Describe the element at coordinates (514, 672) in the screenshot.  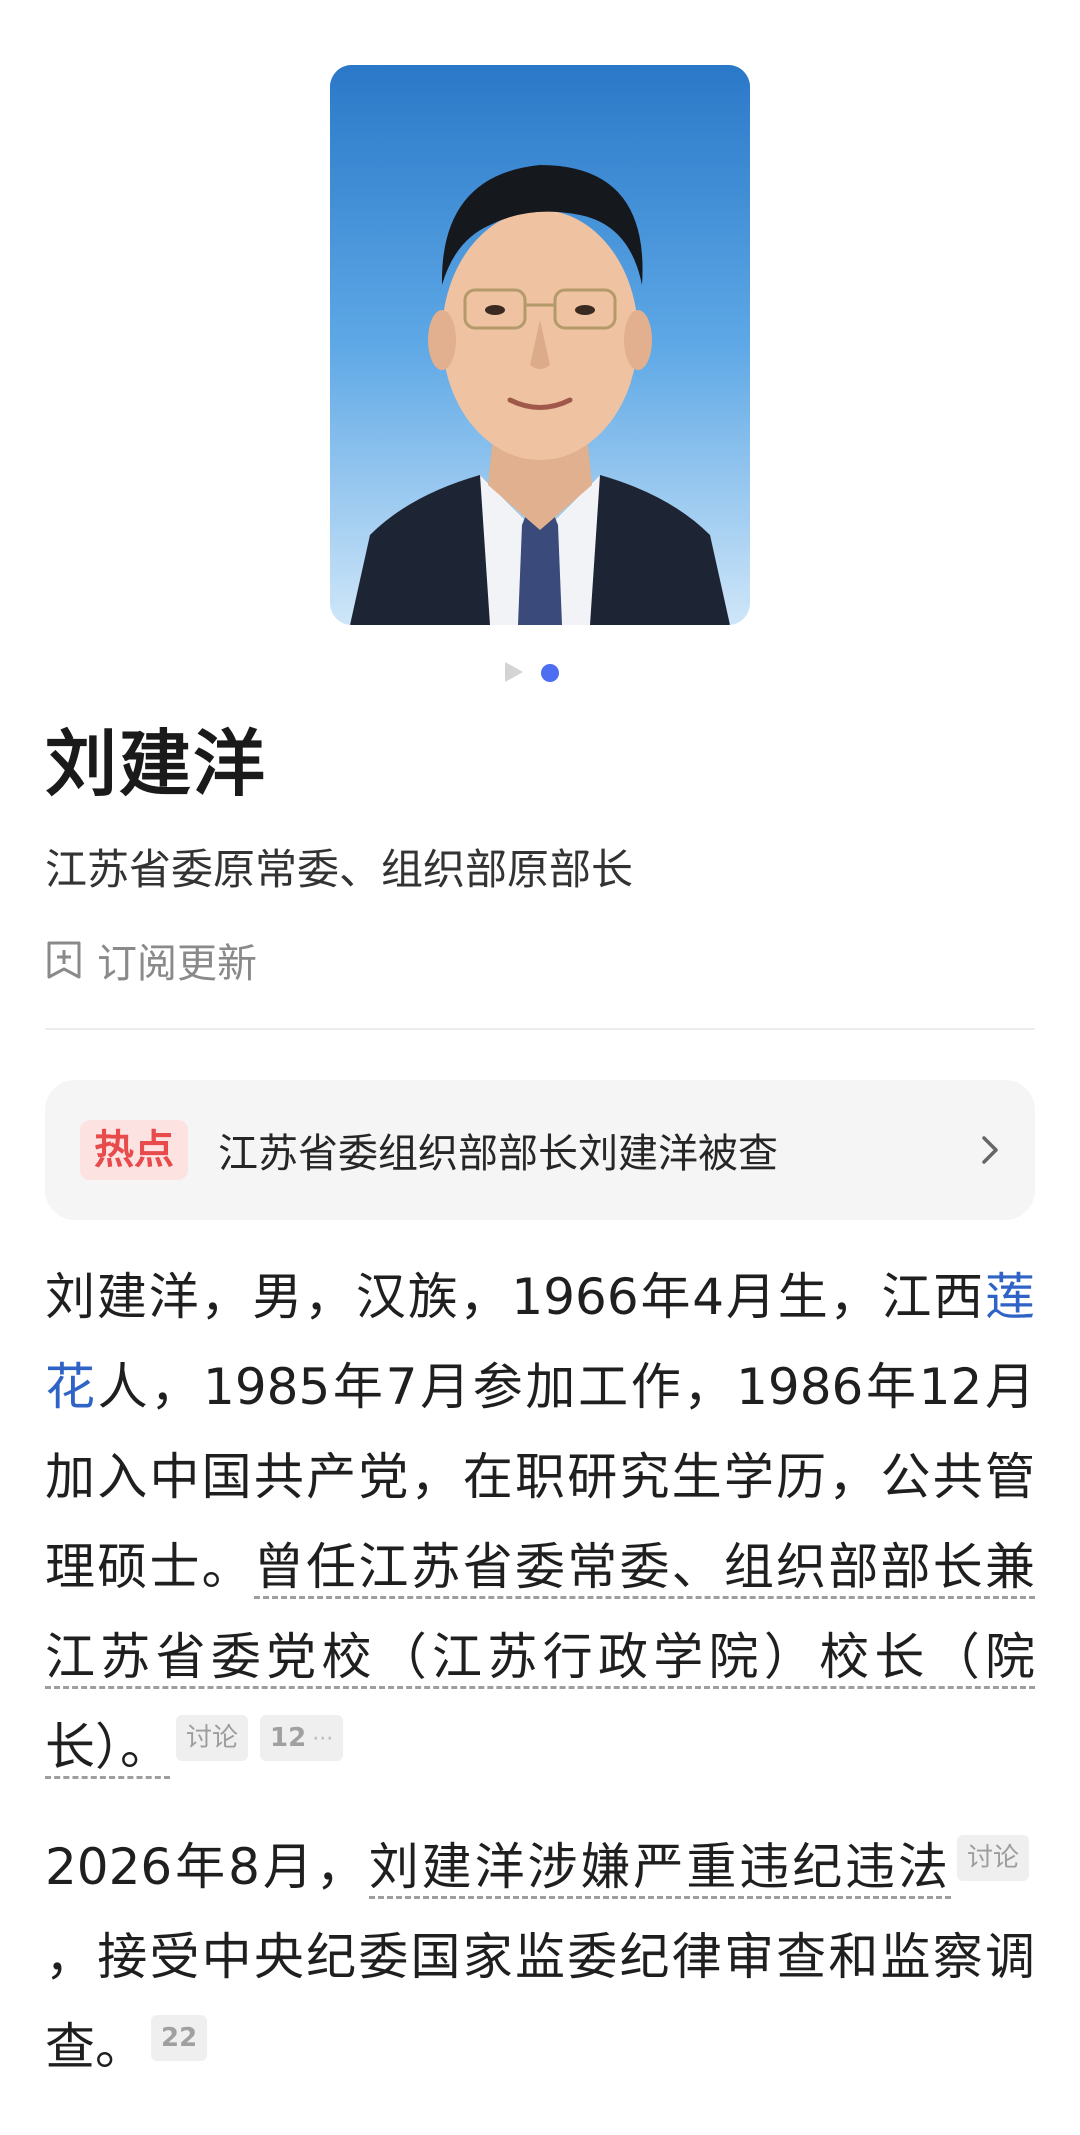
I see `video-play-icon` at that location.